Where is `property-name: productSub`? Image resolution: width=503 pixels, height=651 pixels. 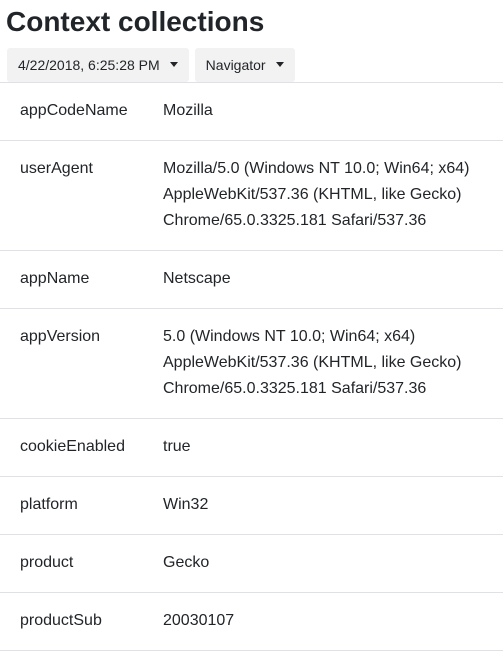
property-name: productSub is located at coordinates (61, 620).